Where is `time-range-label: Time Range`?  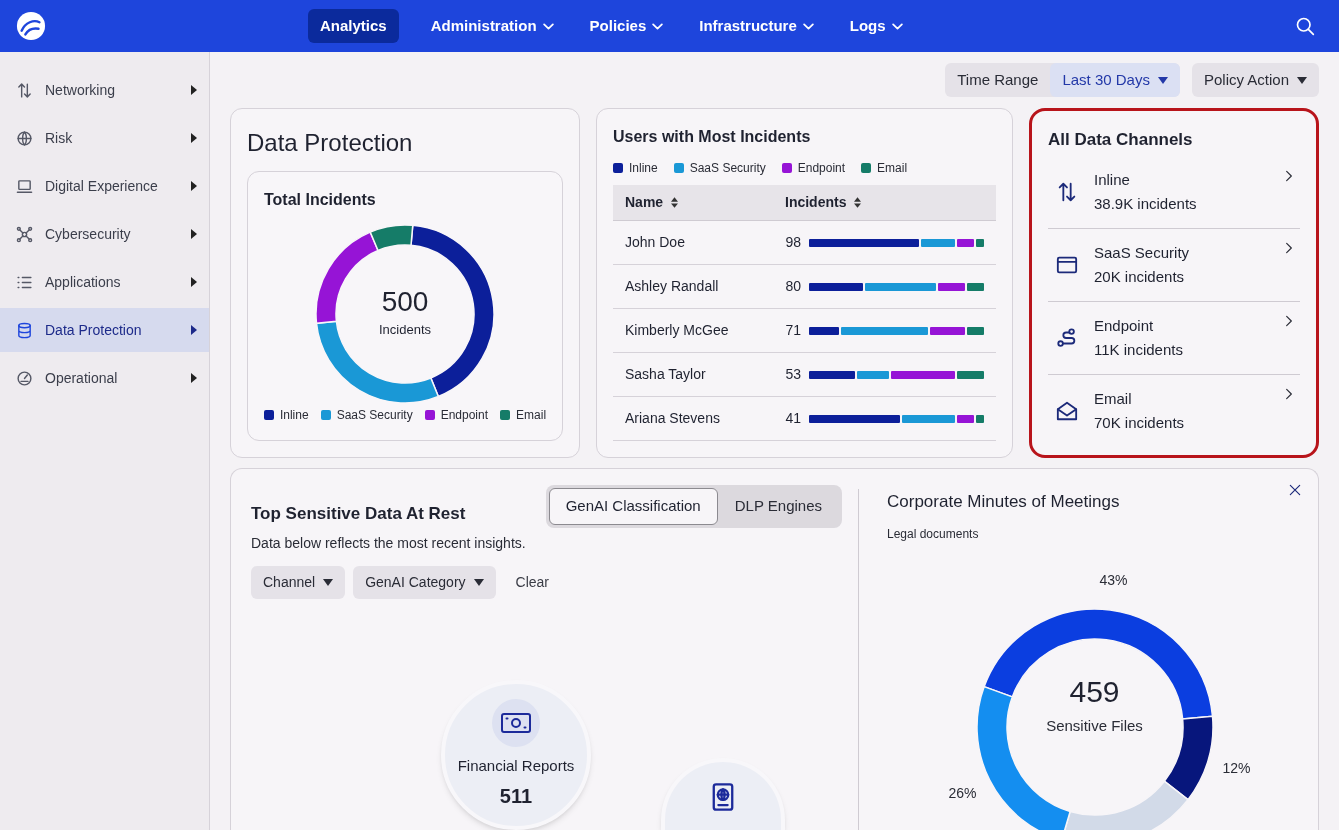
time-range-label: Time Range is located at coordinates (998, 79).